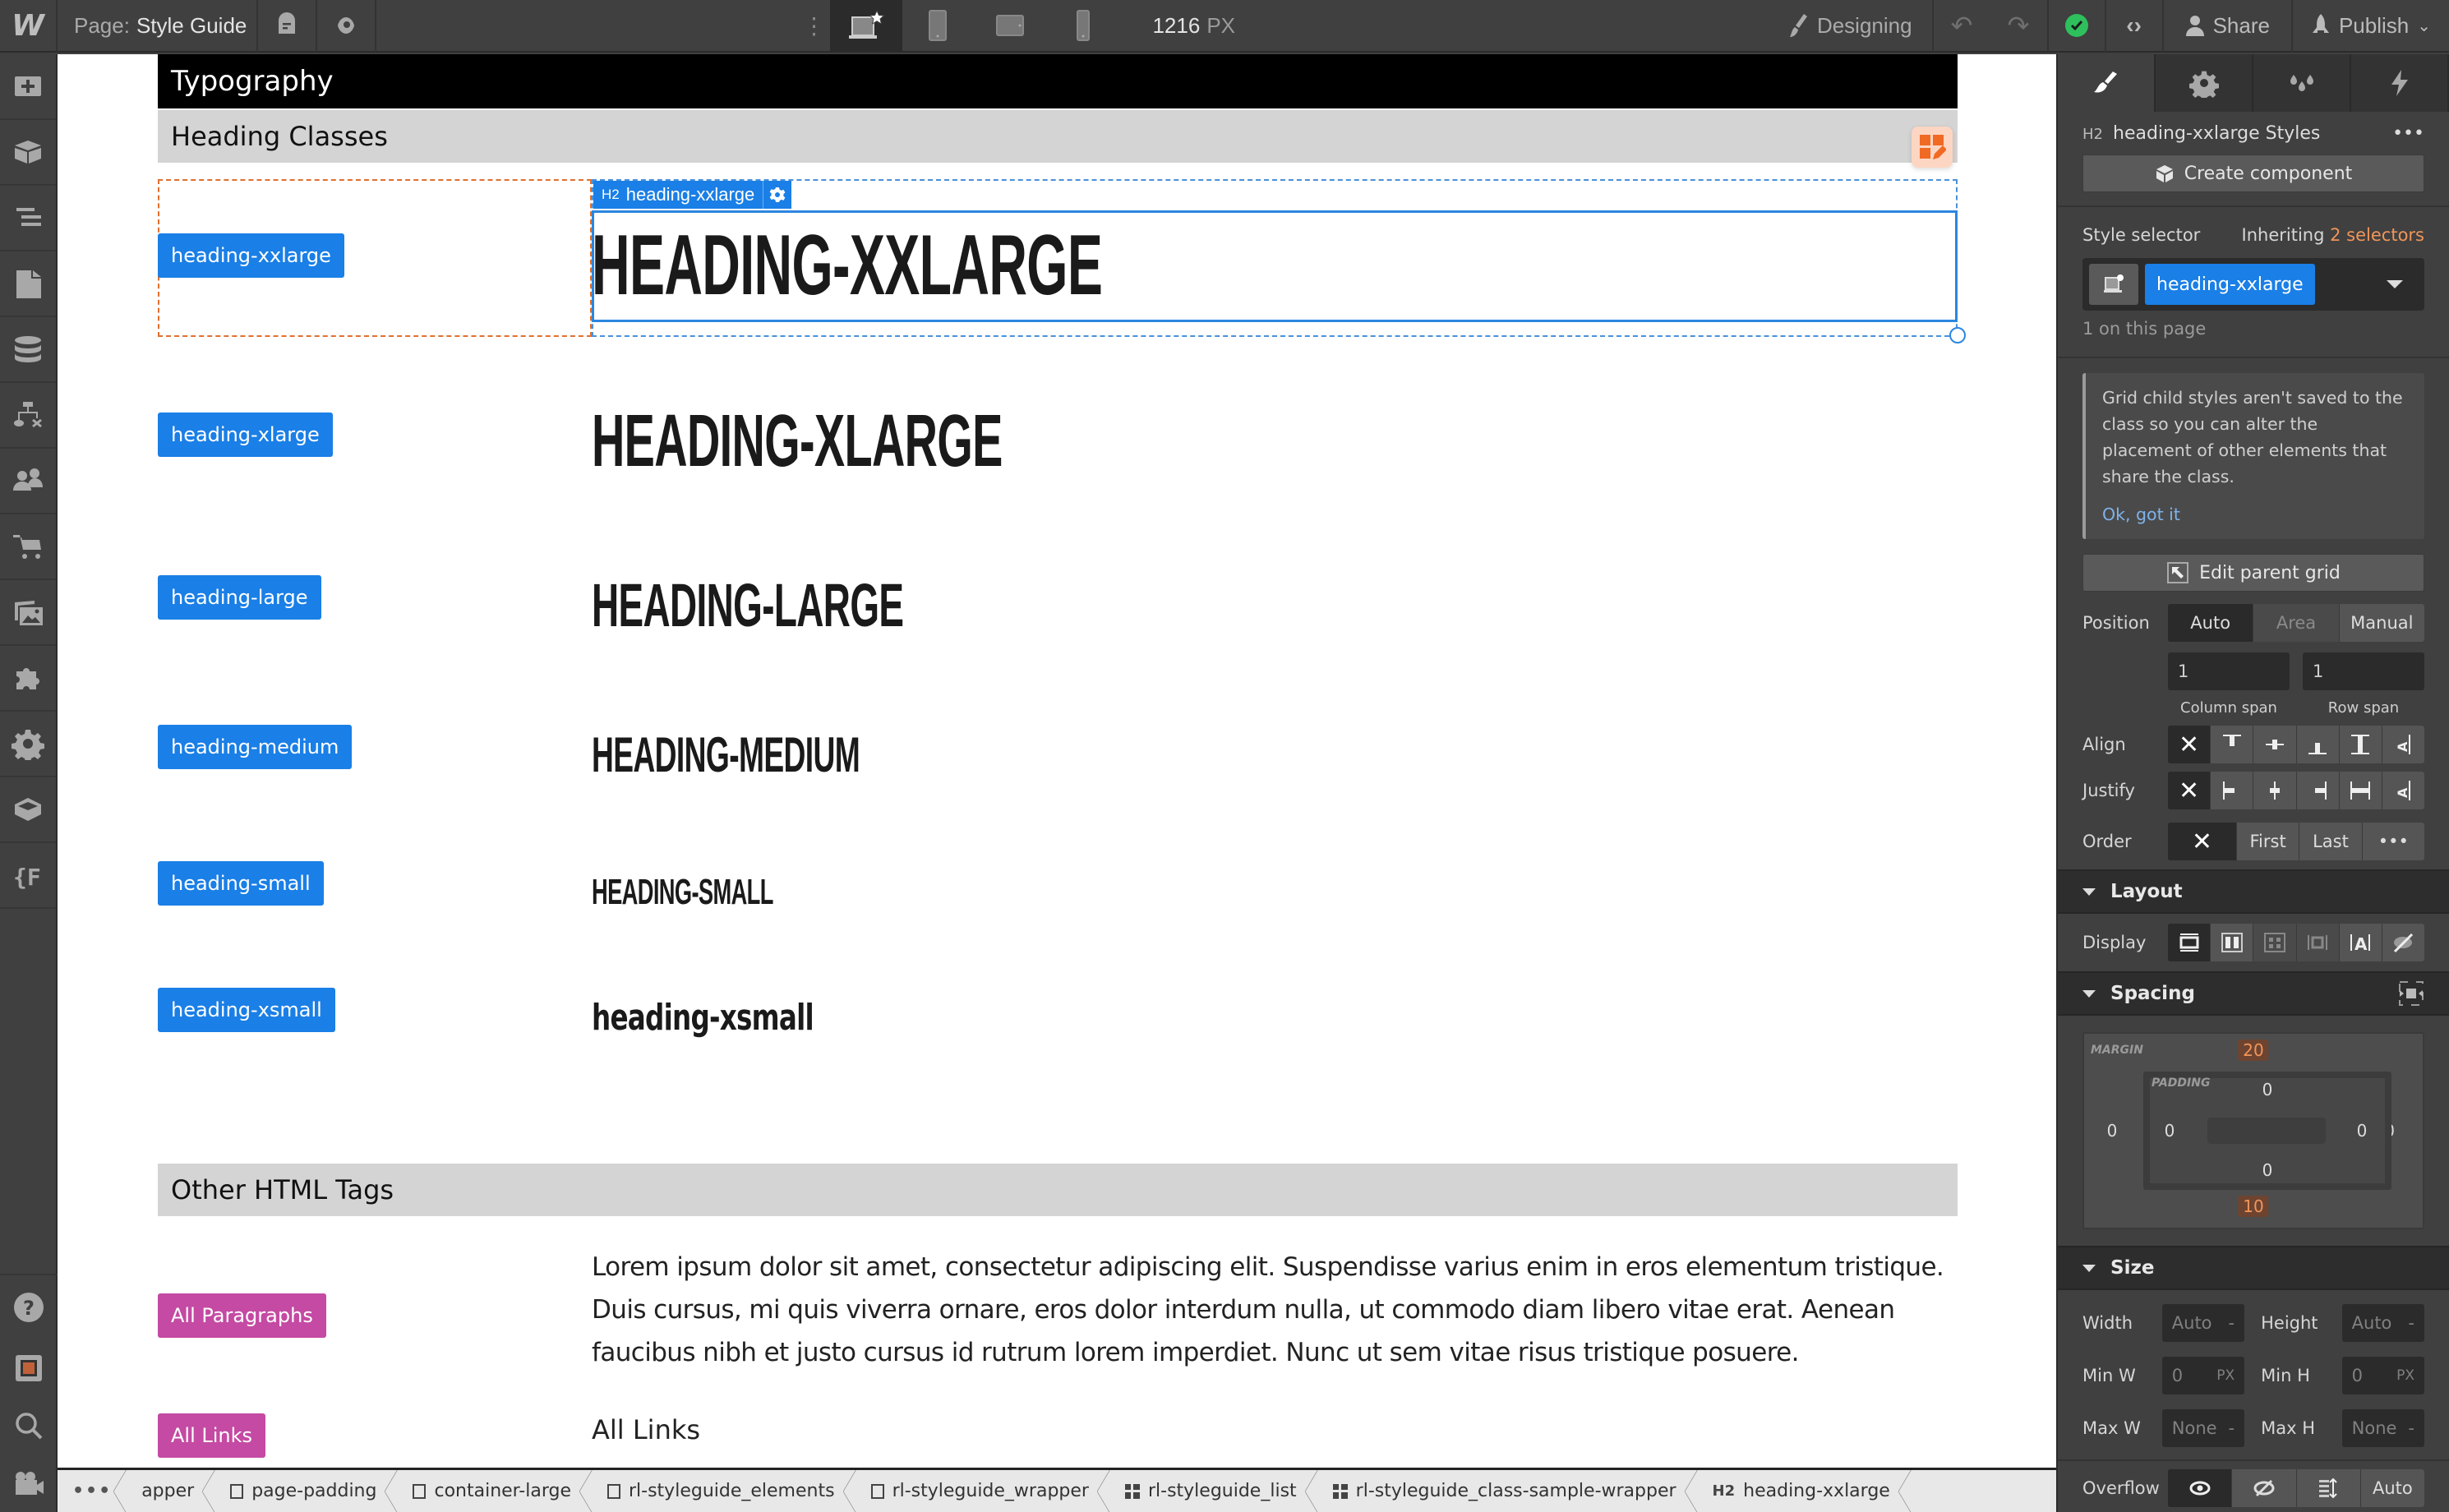 This screenshot has height=1512, width=2449. I want to click on variables-button: {F, so click(28, 876).